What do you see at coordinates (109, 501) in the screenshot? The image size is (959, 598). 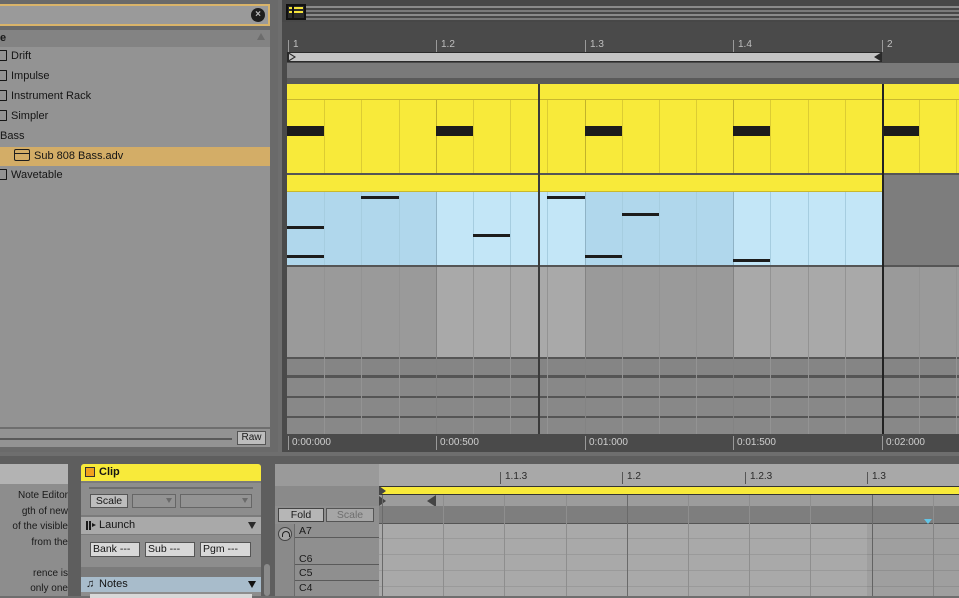 I see `scale-mode-button: Scale` at bounding box center [109, 501].